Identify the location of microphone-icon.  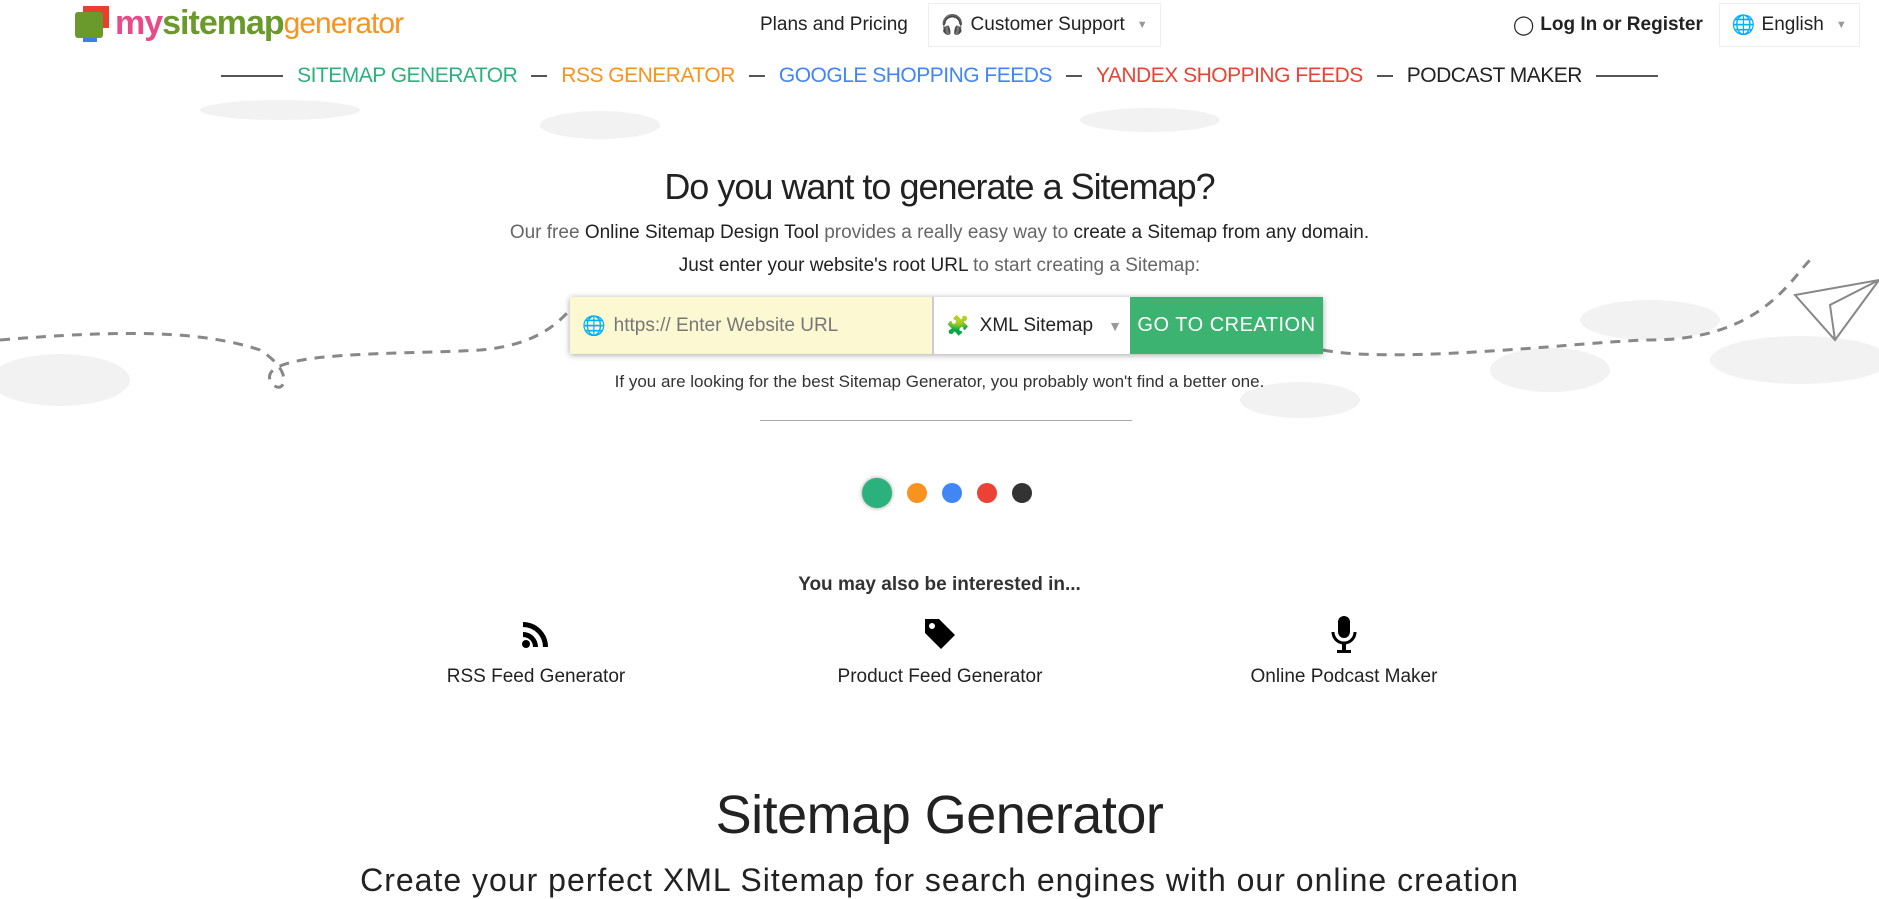
(1344, 634).